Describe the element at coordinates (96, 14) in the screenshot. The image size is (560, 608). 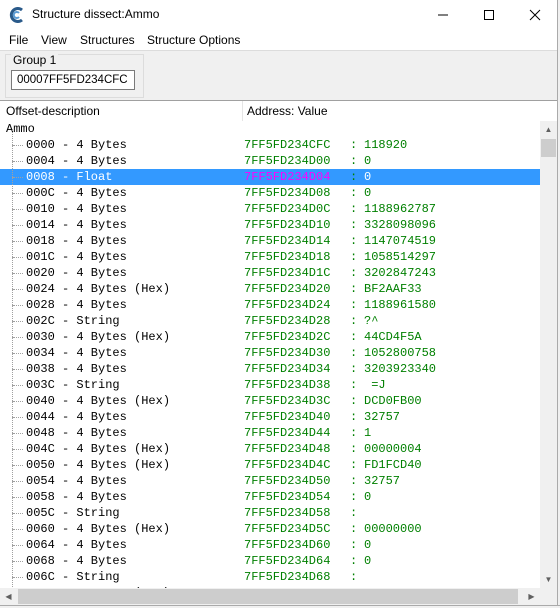
I see `window-title: Structure dissect:Ammo` at that location.